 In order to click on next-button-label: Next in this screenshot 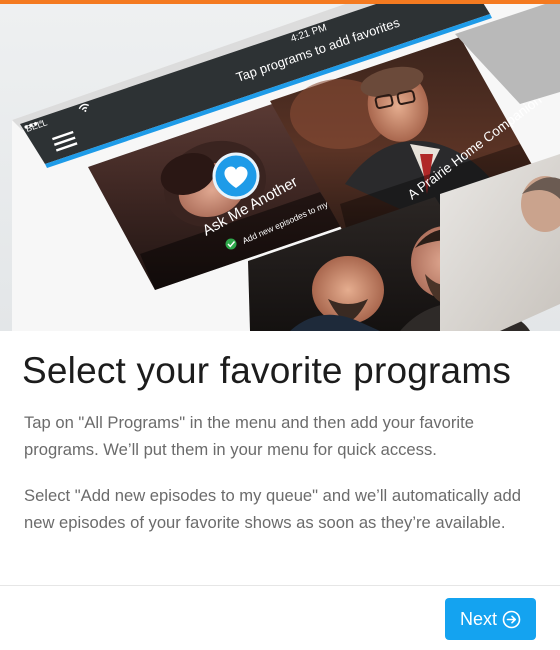, I will do `click(478, 618)`.